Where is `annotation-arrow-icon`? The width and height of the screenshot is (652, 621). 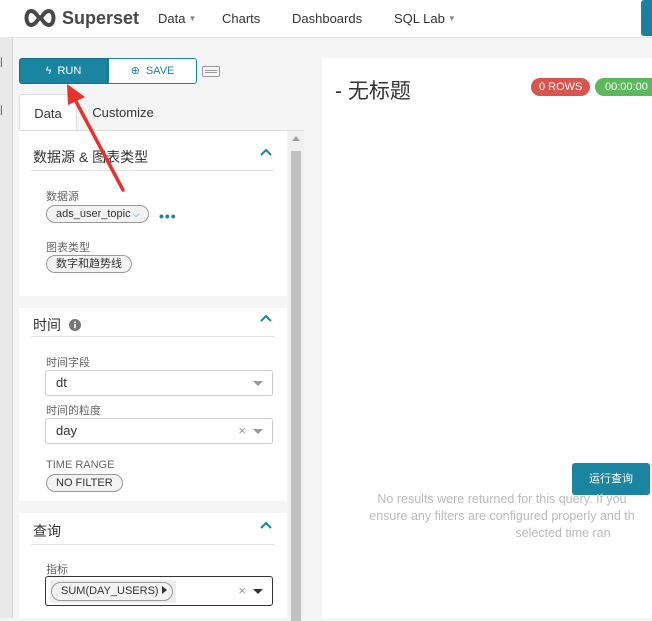
annotation-arrow-icon is located at coordinates (96, 138).